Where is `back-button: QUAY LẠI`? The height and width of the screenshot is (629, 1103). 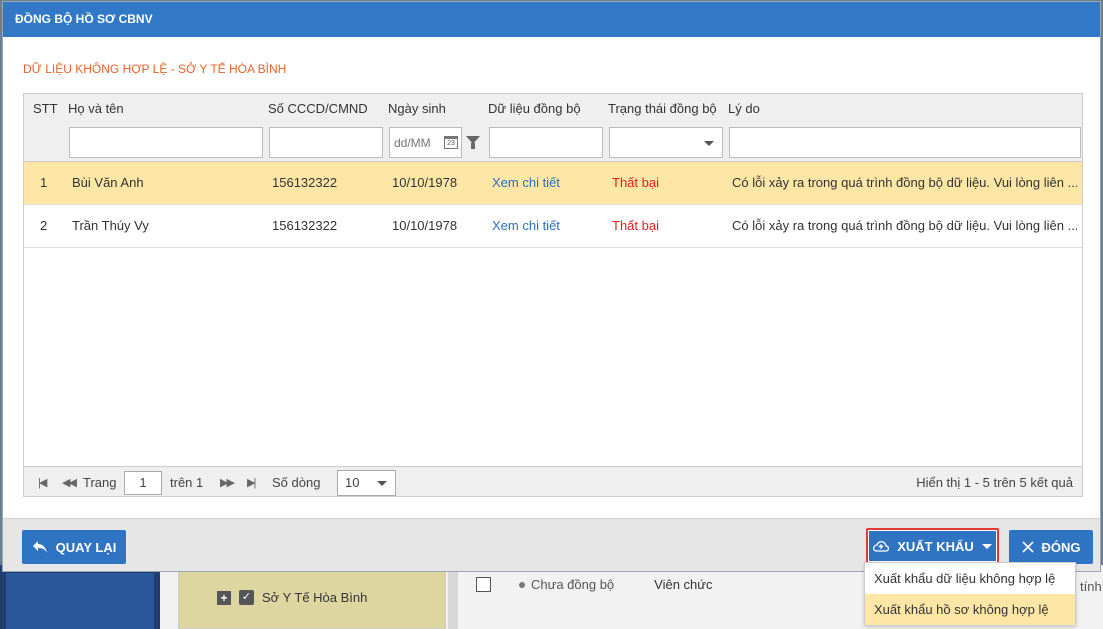 back-button: QUAY LẠI is located at coordinates (74, 547).